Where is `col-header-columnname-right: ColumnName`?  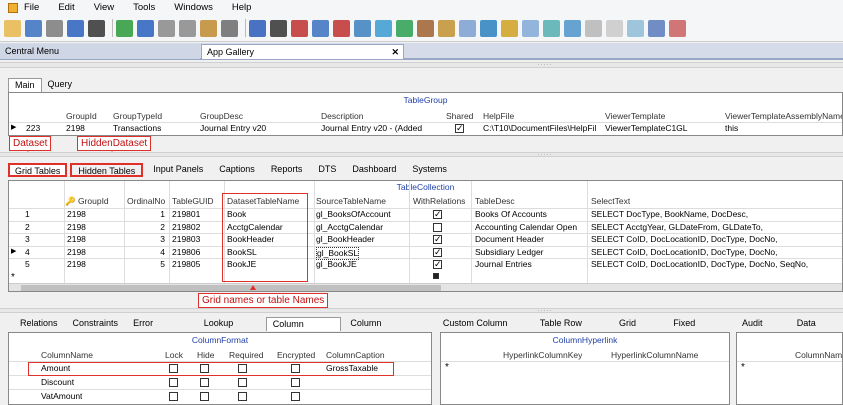
col-header-columnname-right: ColumnName is located at coordinates (818, 355).